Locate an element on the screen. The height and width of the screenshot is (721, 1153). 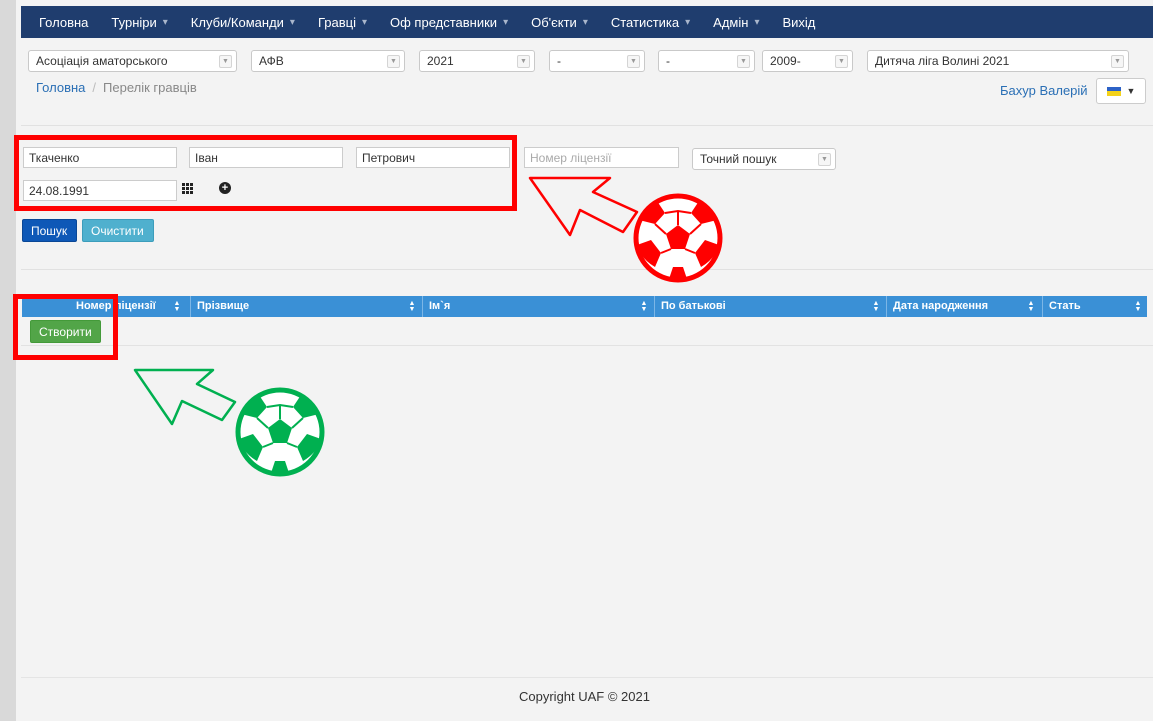
association-select: Асоціація аматорського ▼ is located at coordinates (132, 61).